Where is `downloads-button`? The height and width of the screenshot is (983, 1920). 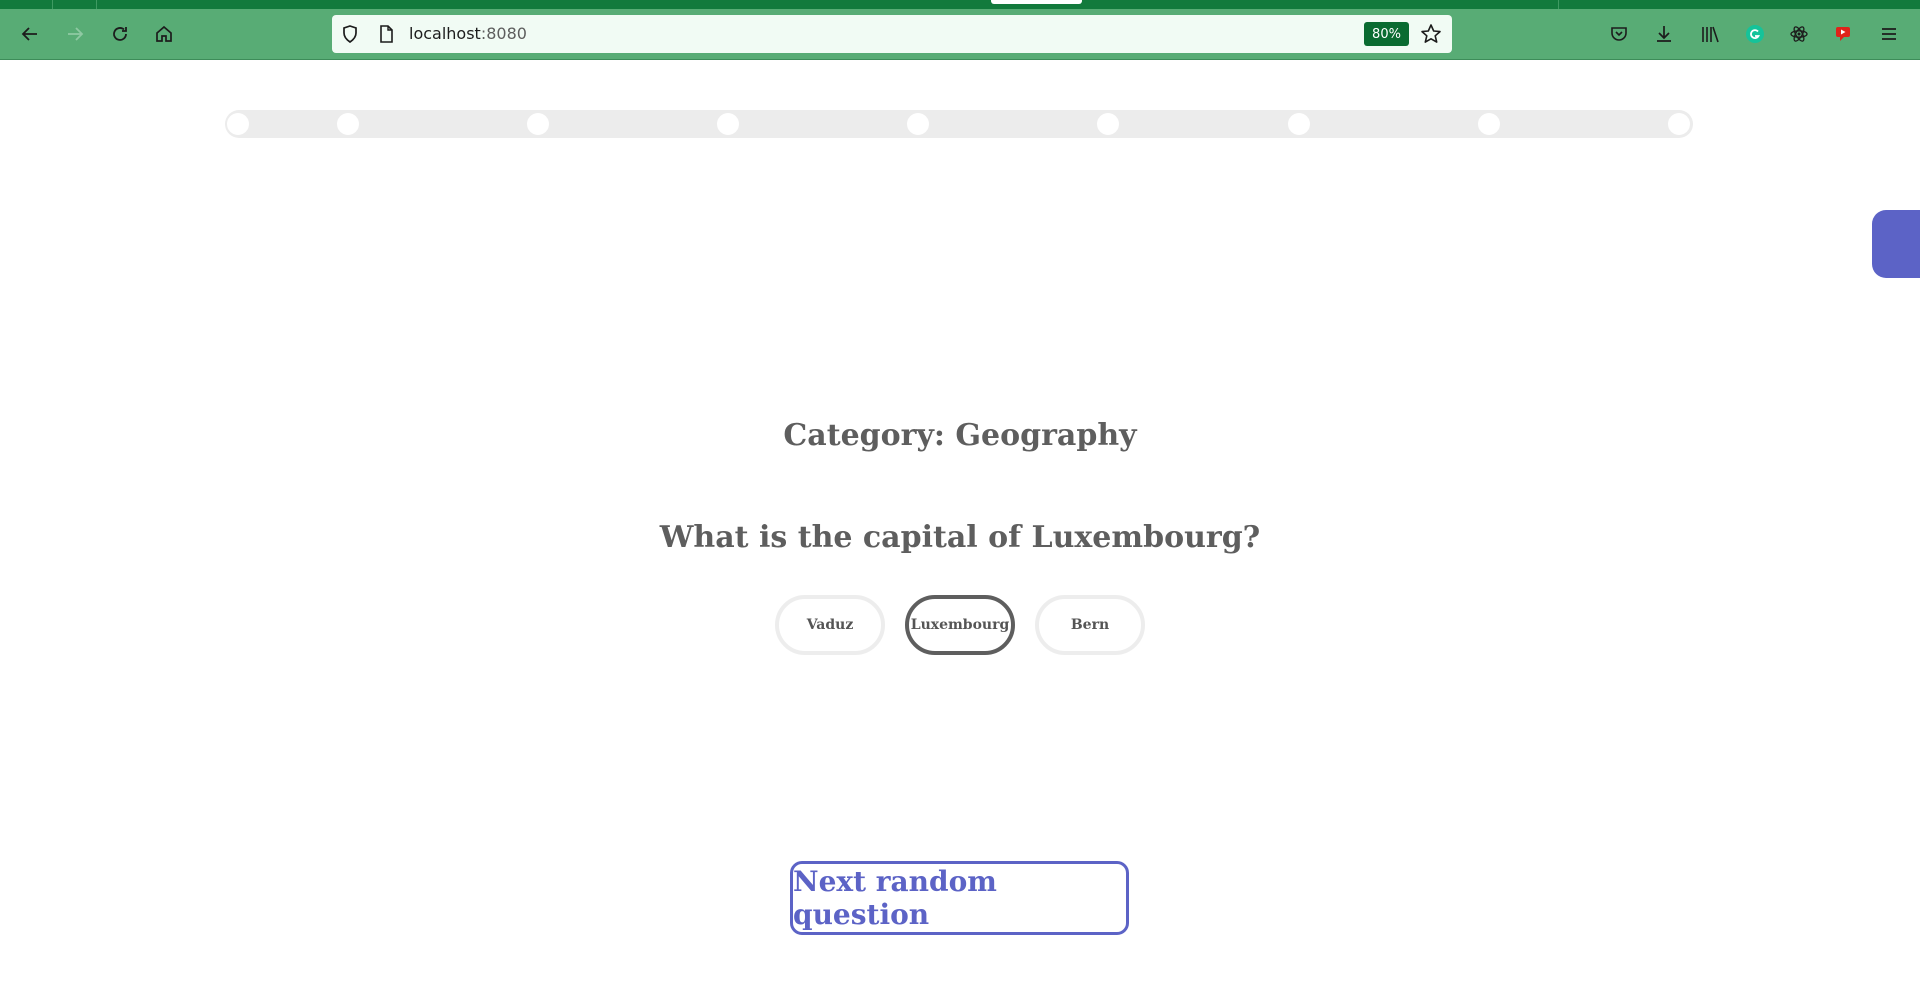 downloads-button is located at coordinates (1664, 34).